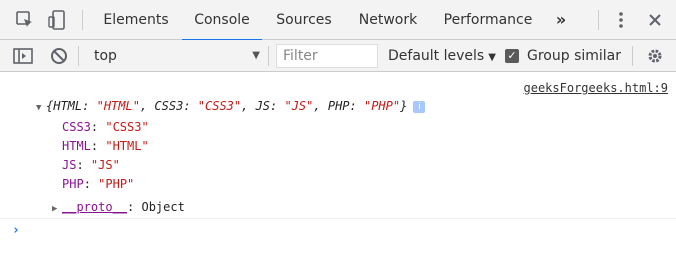 The width and height of the screenshot is (676, 271). I want to click on tabbar-divider-right, so click(598, 20).